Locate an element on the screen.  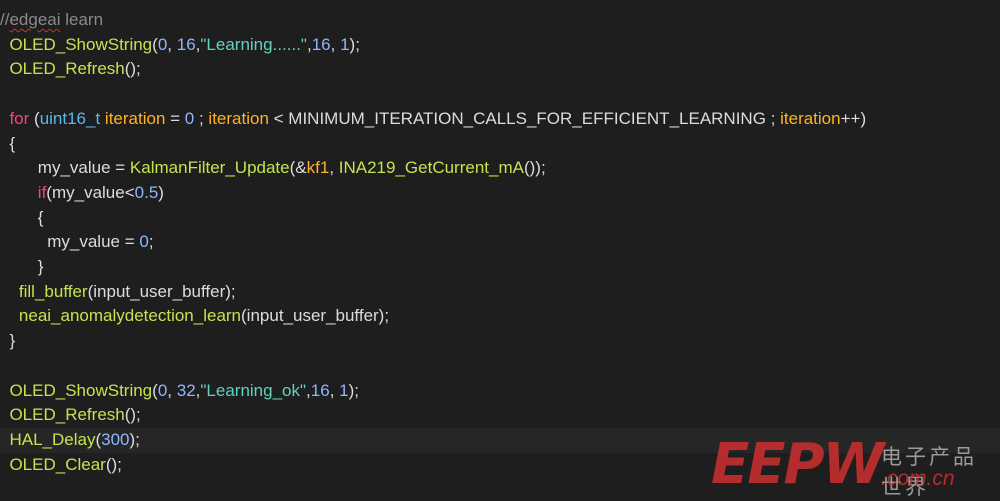
code-token: 32 is located at coordinates (186, 390).